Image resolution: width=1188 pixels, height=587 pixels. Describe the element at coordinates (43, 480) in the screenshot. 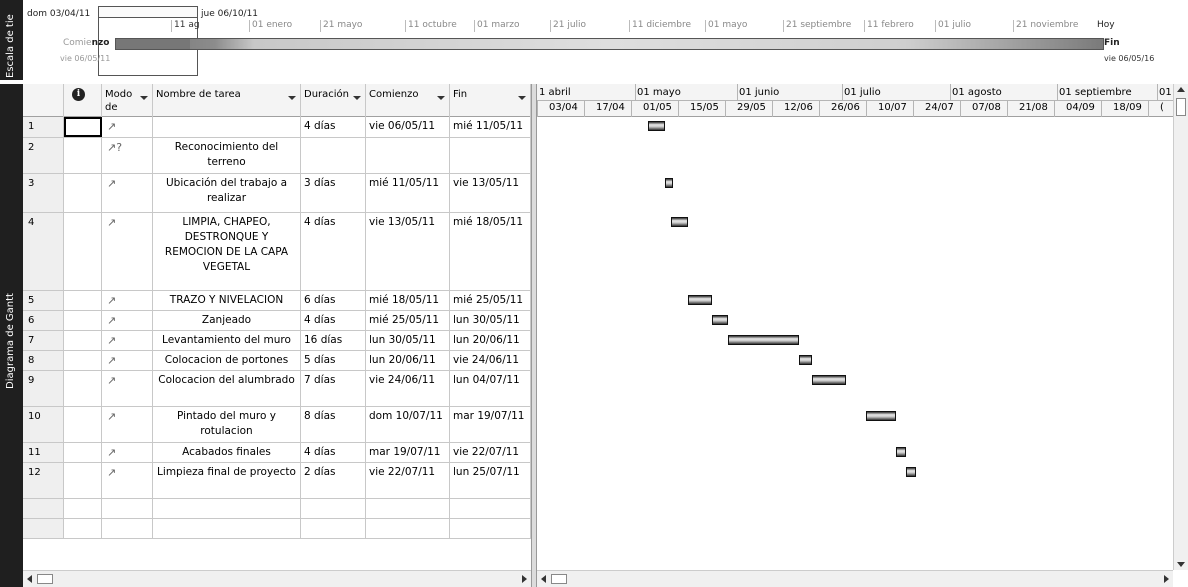

I see `row-id: 12` at that location.